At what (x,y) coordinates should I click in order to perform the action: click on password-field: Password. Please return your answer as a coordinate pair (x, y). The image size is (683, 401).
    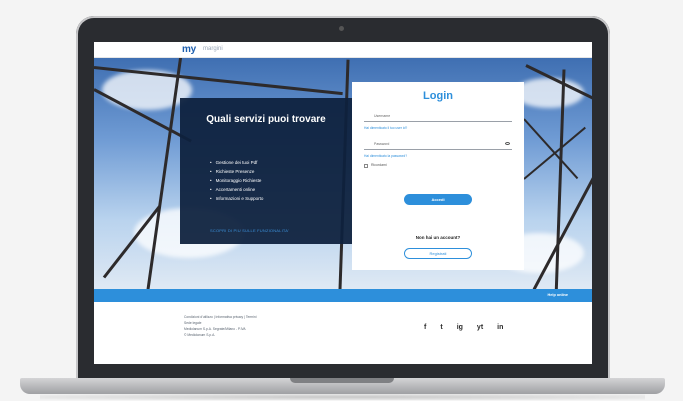
    Looking at the image, I should click on (438, 145).